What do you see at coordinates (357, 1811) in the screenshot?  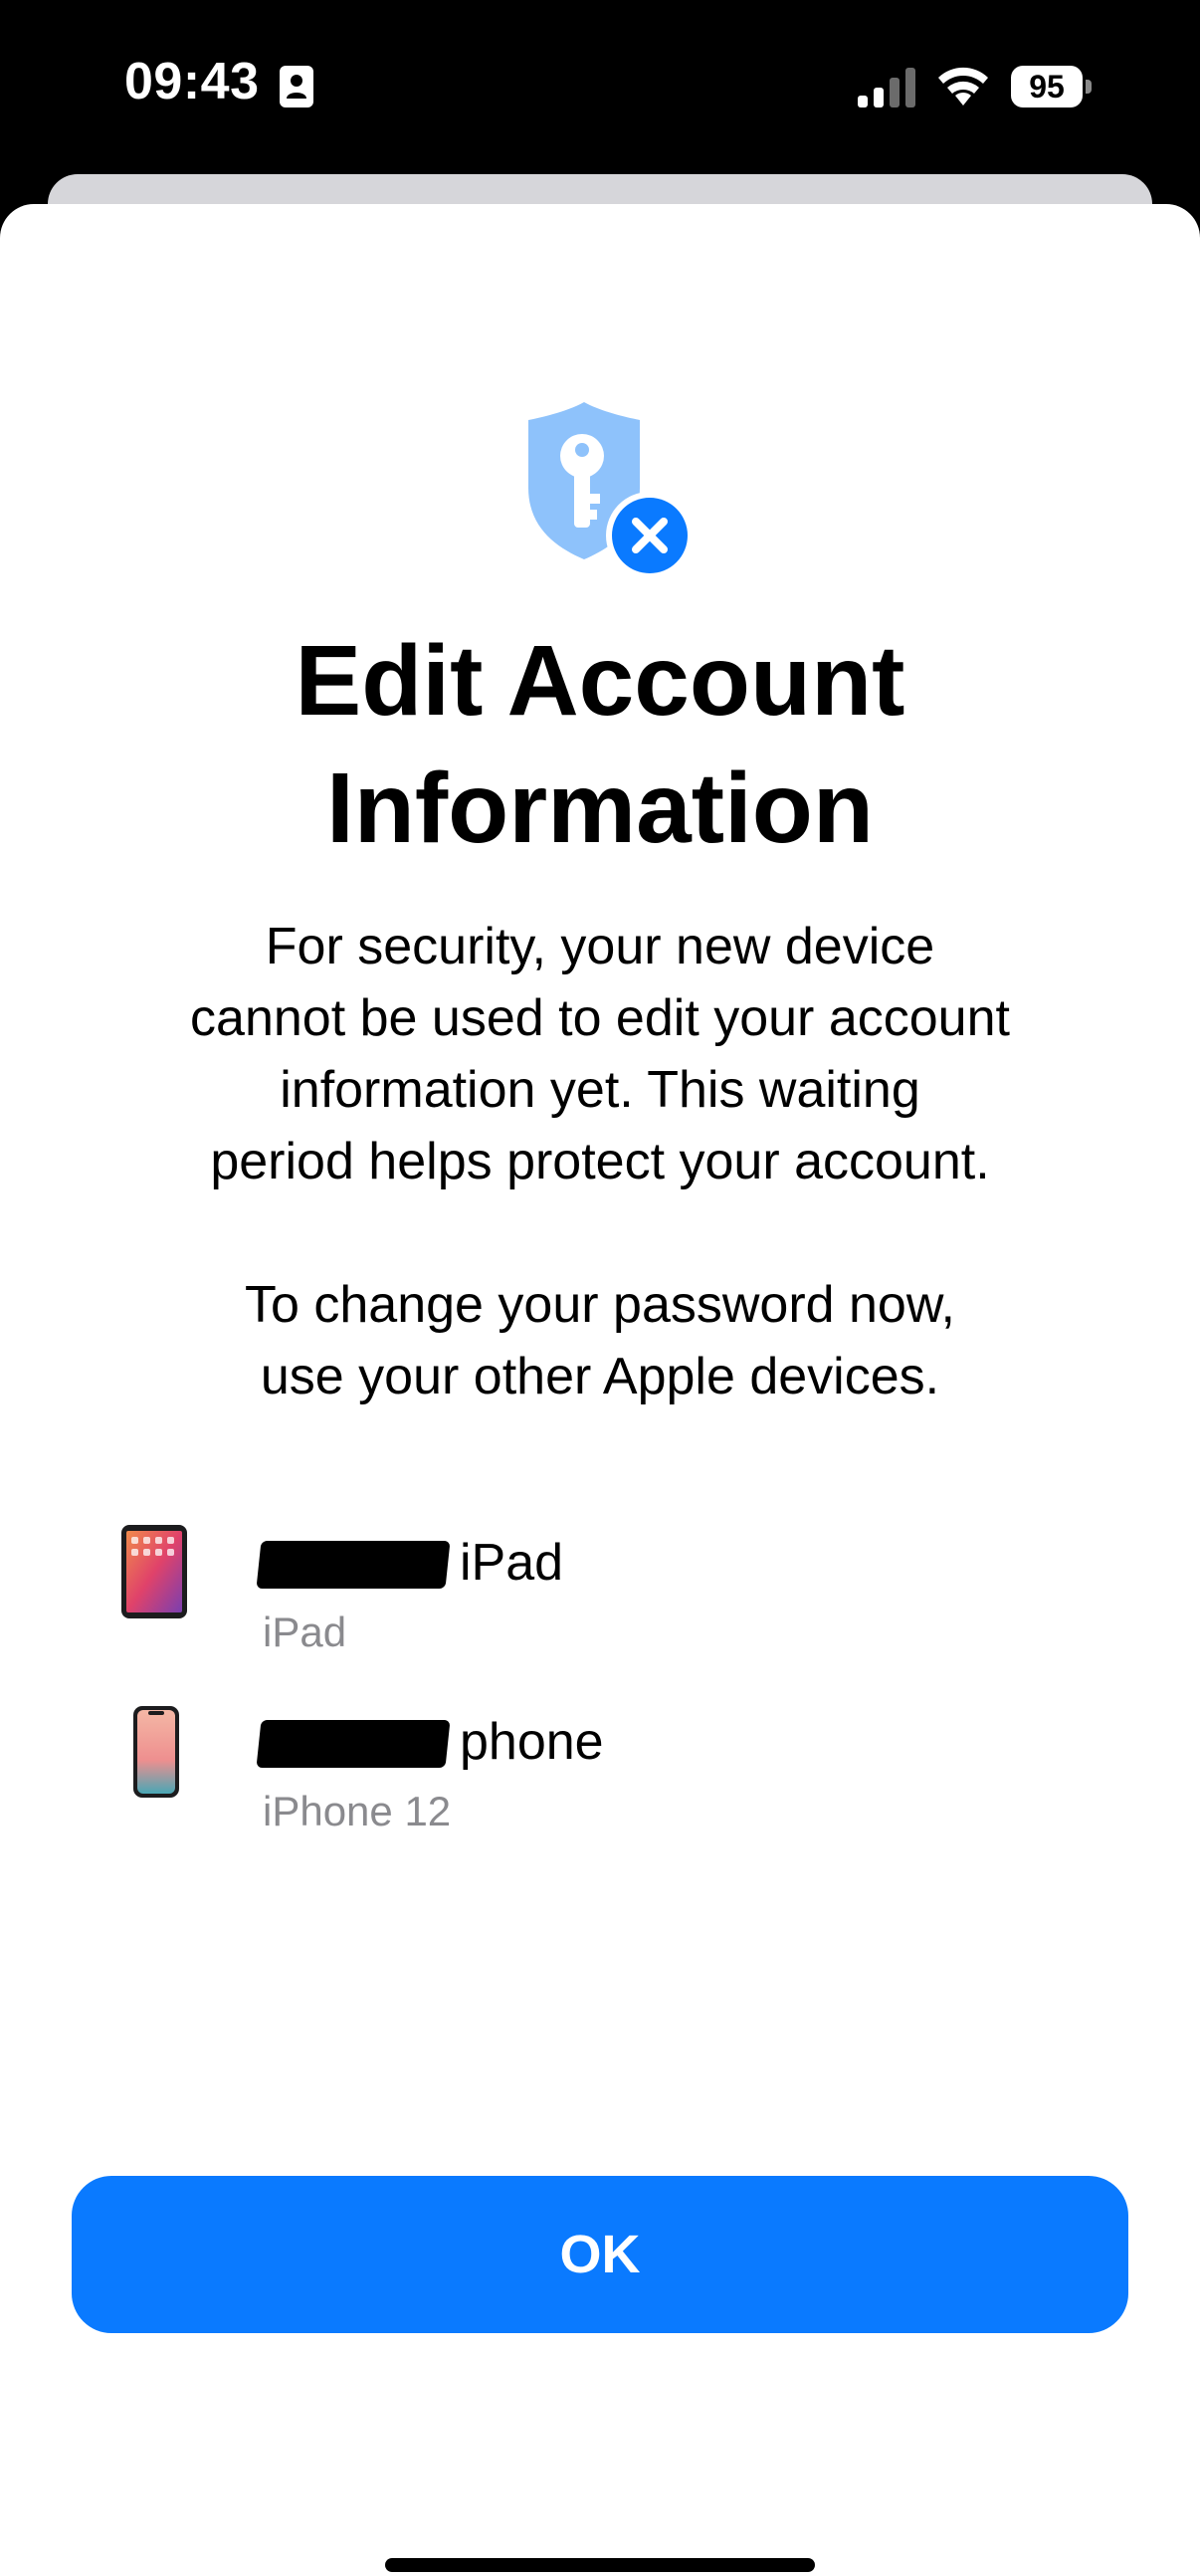 I see `device-model: iPhone 12` at bounding box center [357, 1811].